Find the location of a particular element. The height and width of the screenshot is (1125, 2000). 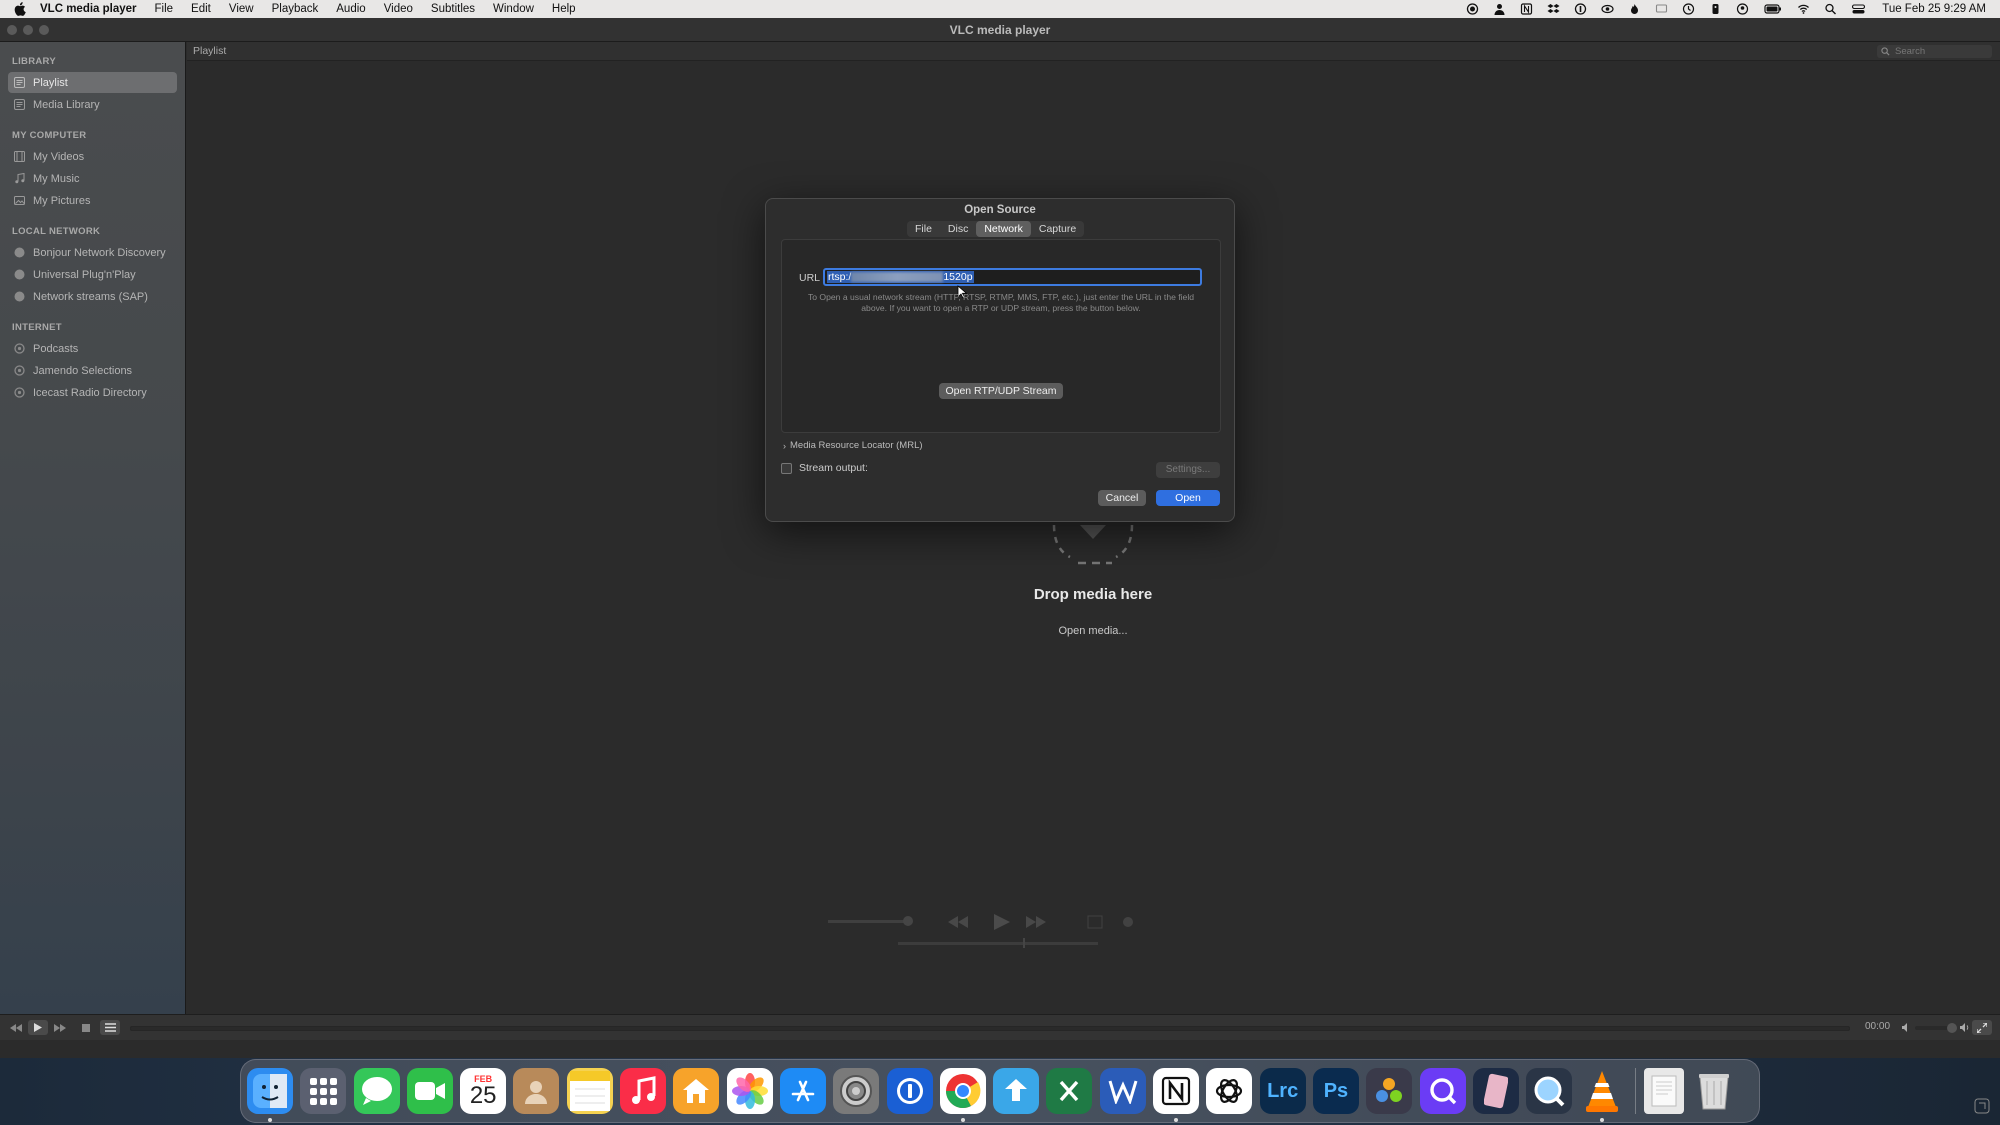

menu-app-name: VLC media player is located at coordinates (88, 9).